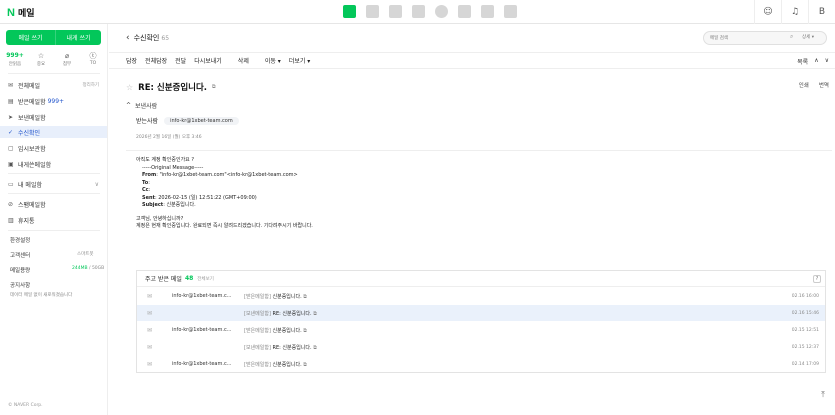  I want to click on body-line: 아직도 계정 확인중인가요 ?, so click(165, 160).